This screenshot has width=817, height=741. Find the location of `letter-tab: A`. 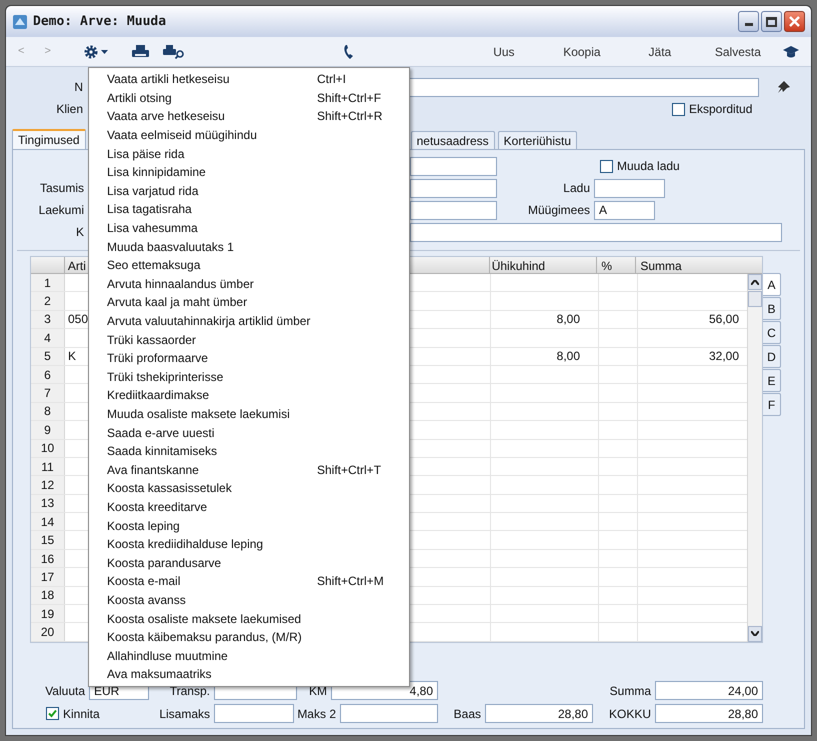

letter-tab: A is located at coordinates (772, 284).